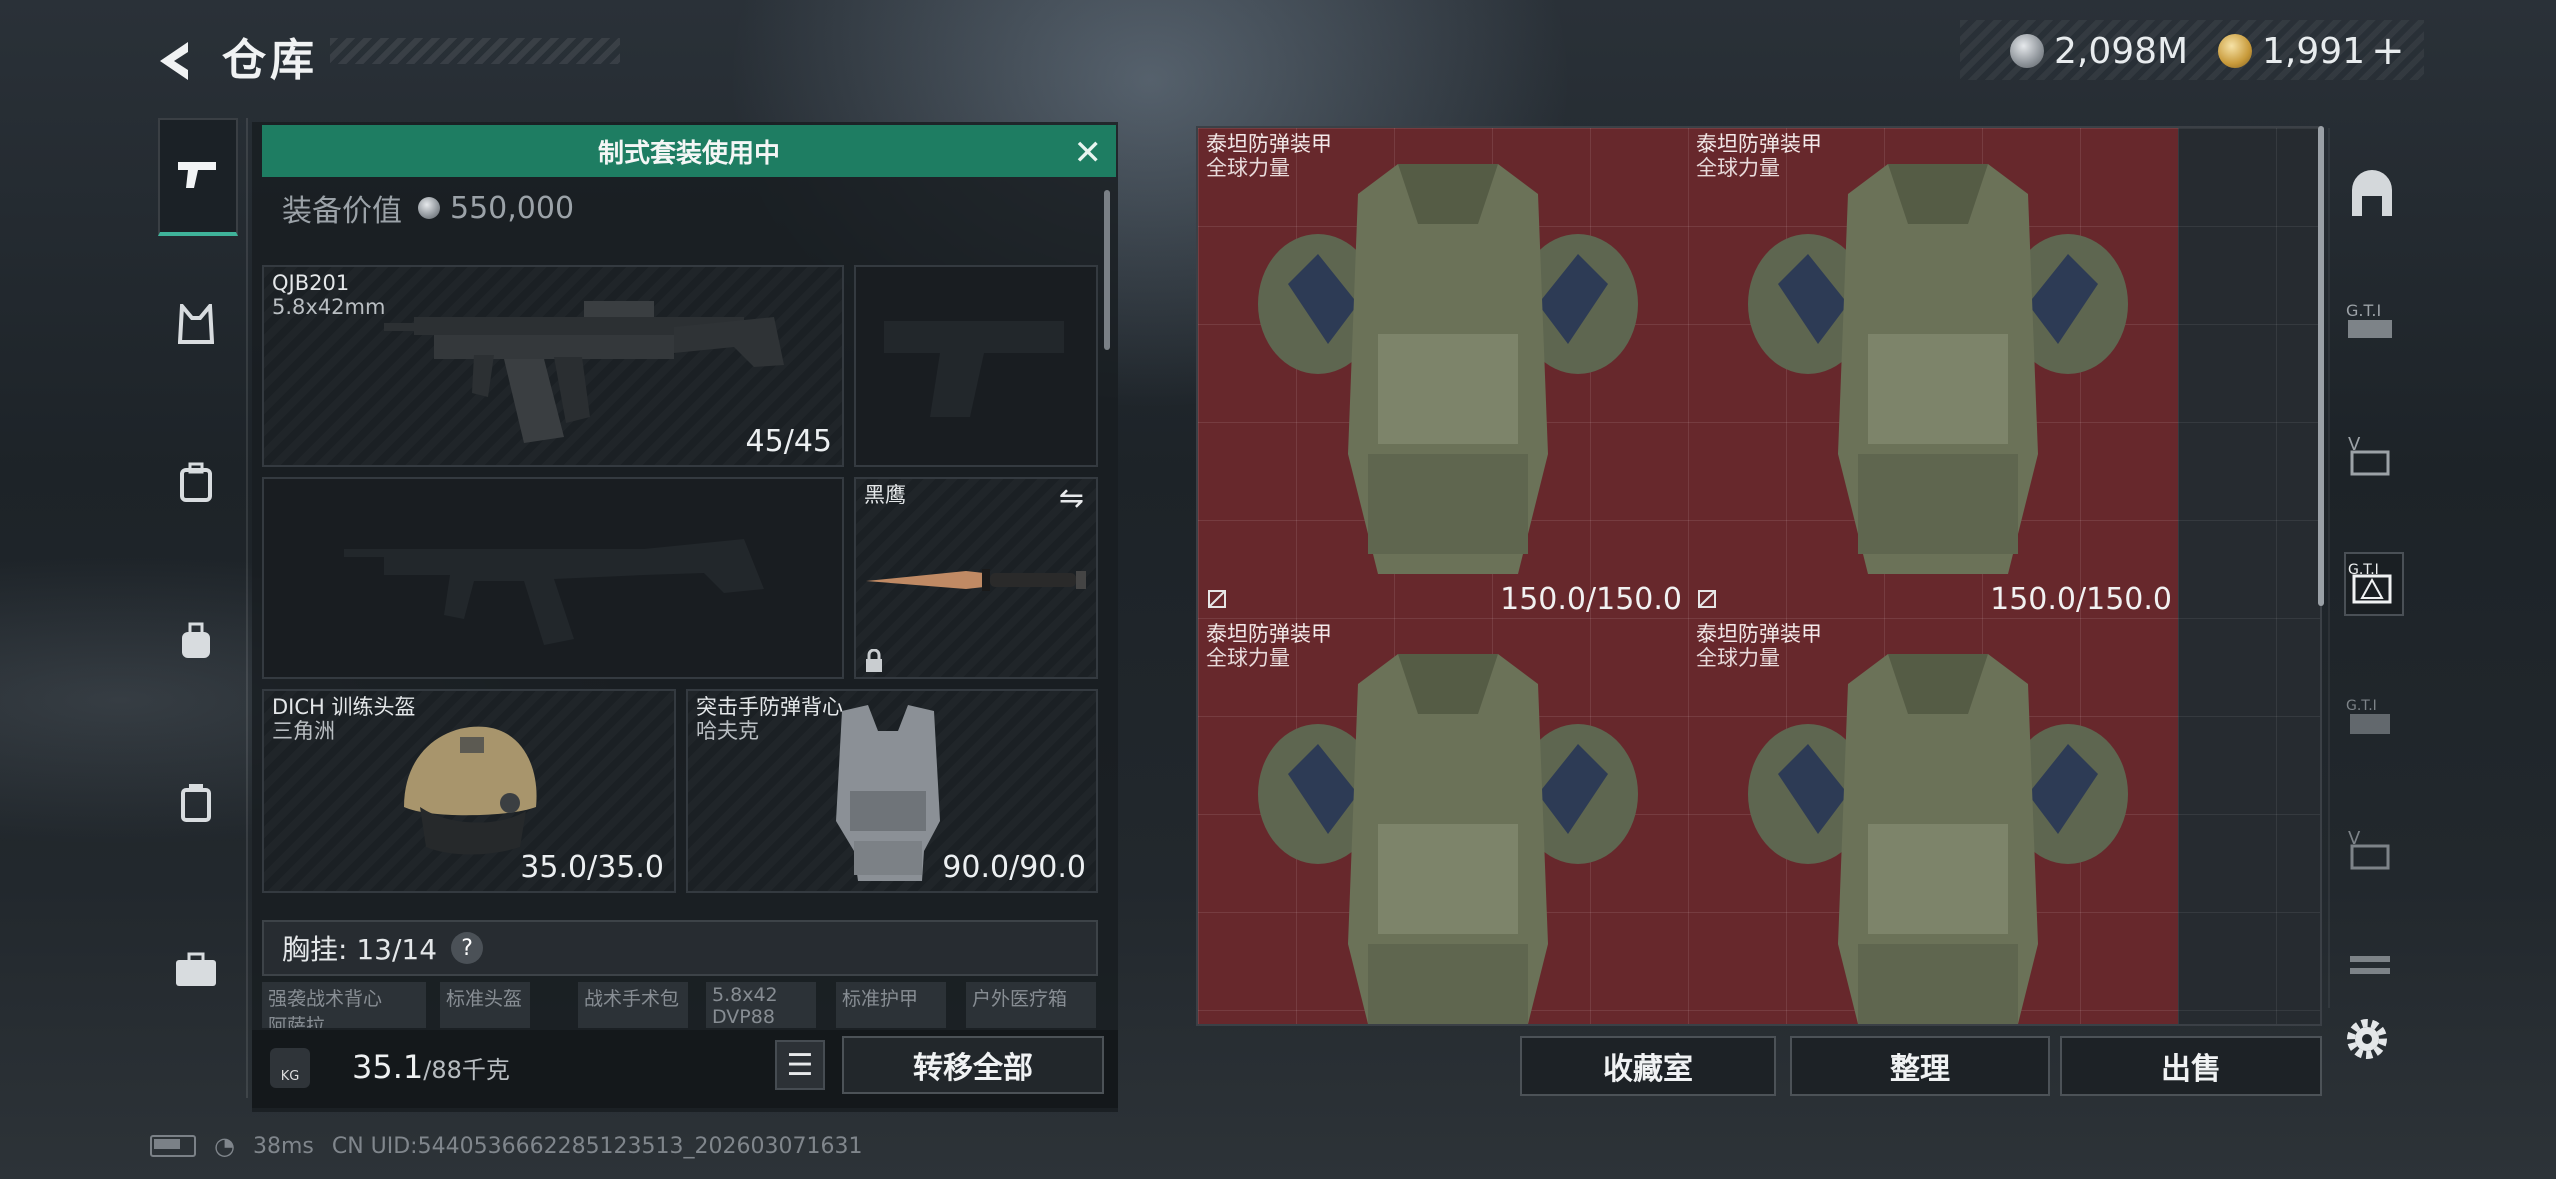 The width and height of the screenshot is (2556, 1179). I want to click on backpack-icon, so click(196, 482).